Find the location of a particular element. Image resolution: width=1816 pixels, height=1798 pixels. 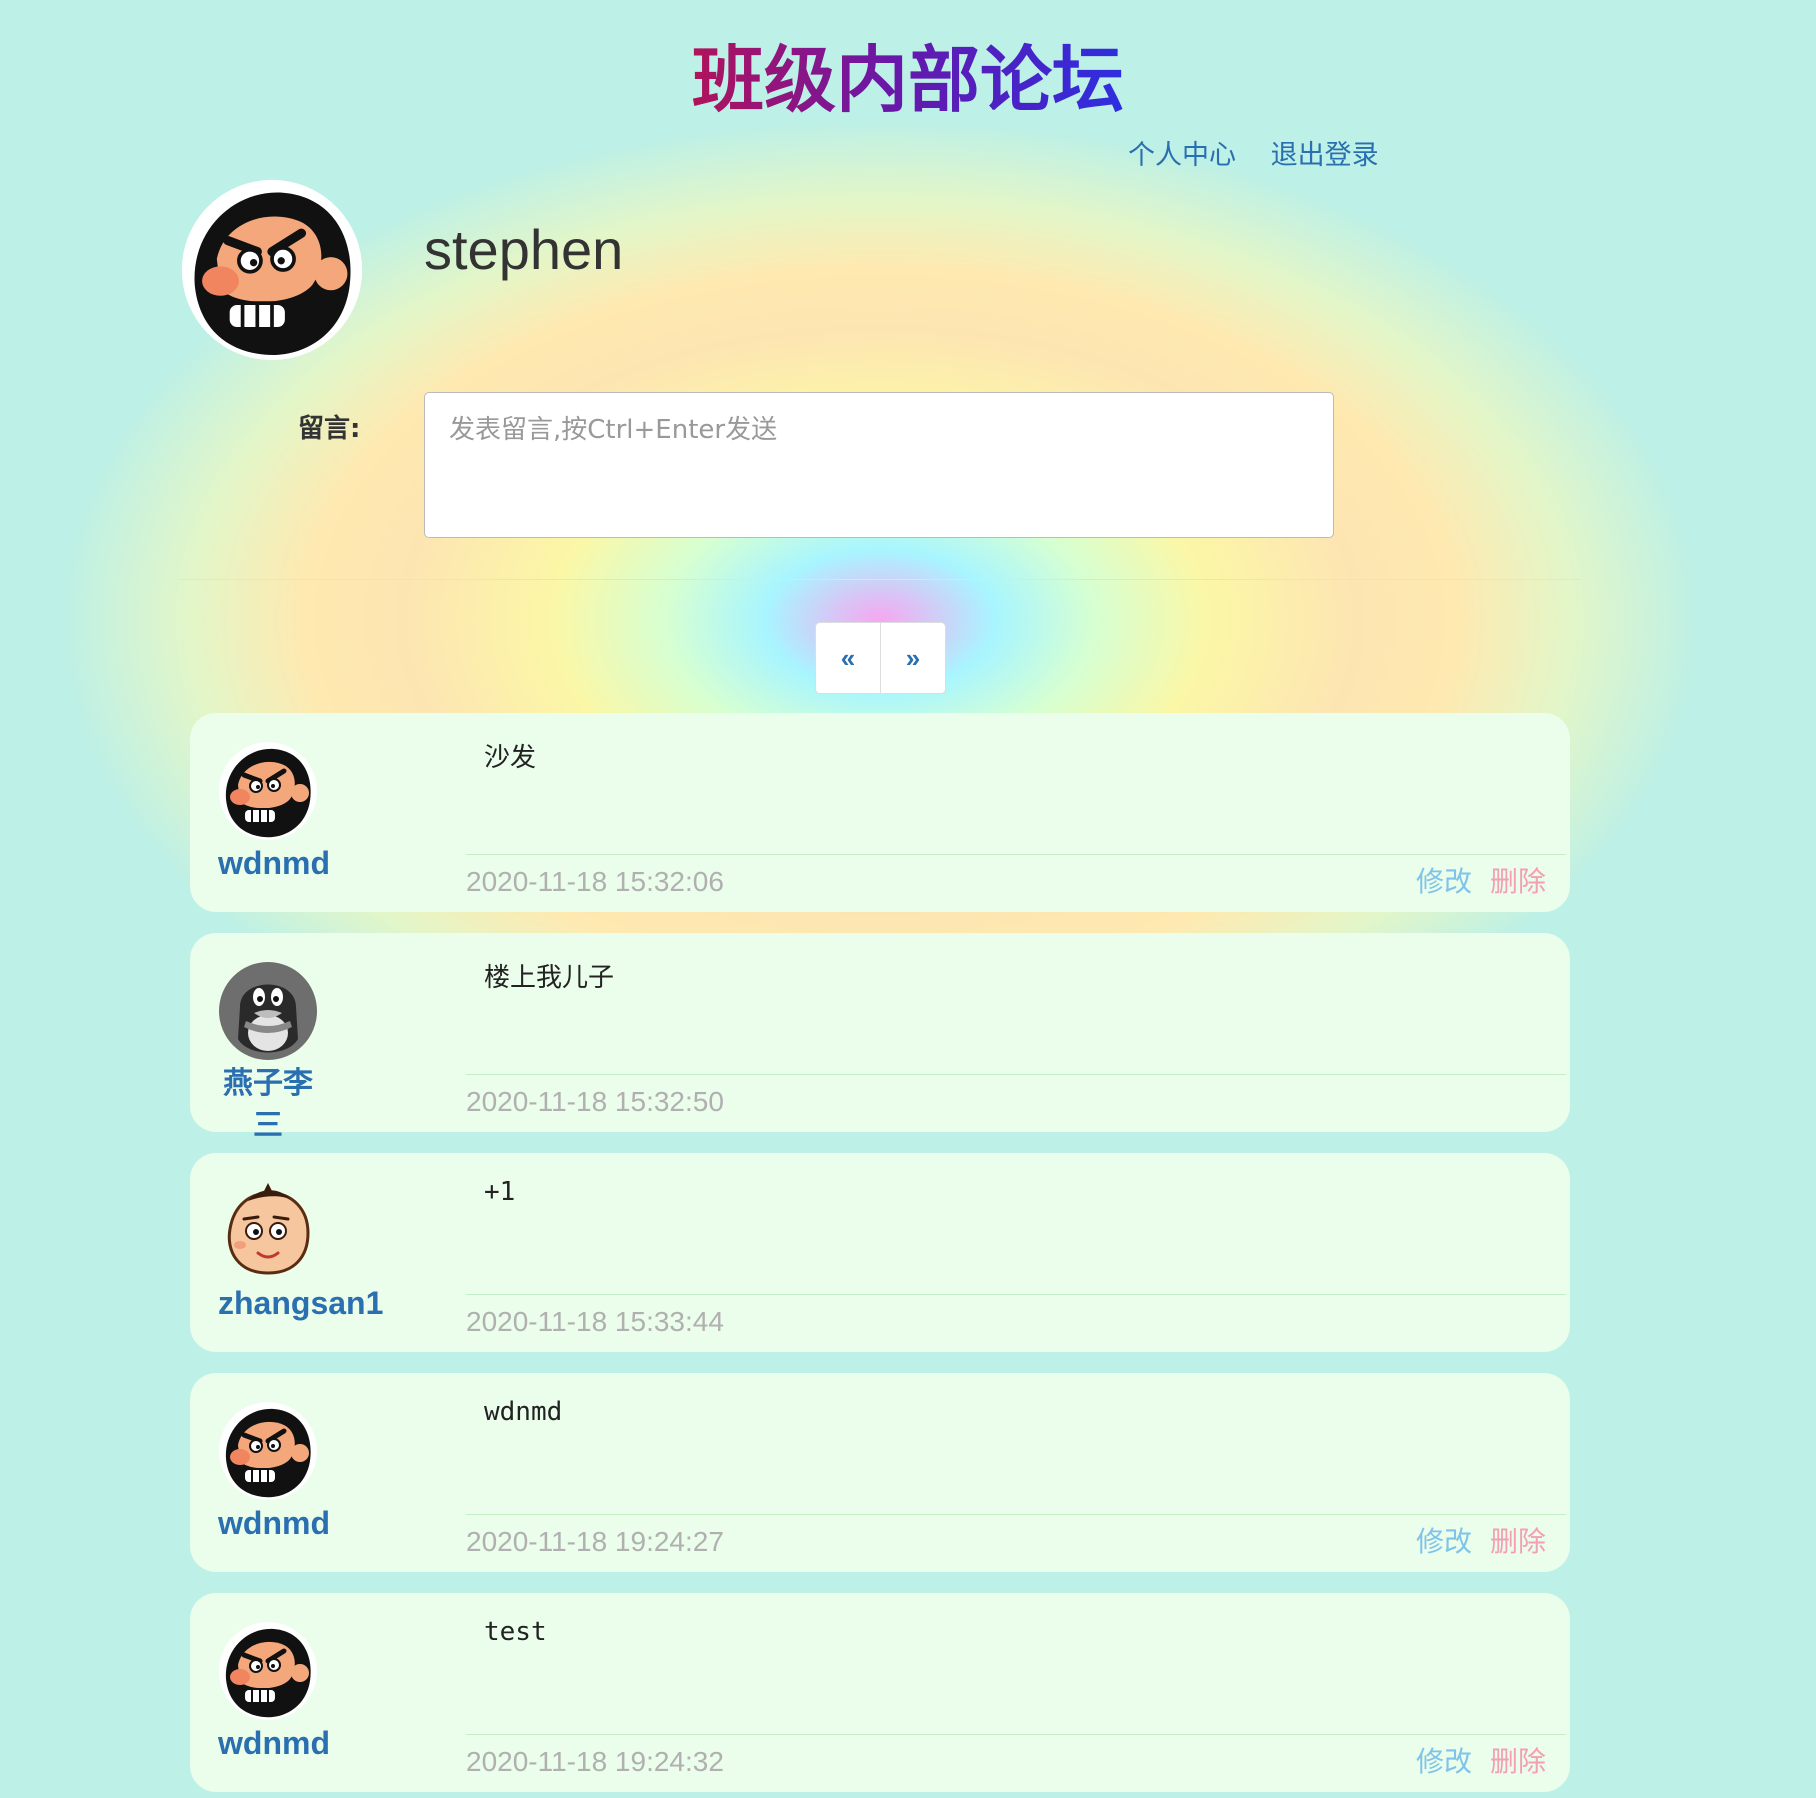

post-timestamp: 2020-11-18 15:33:44 is located at coordinates (595, 1321).